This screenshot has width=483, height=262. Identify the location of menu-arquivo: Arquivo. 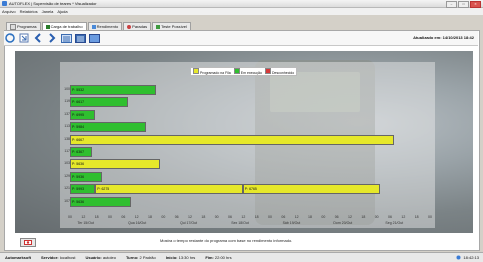
(9, 11).